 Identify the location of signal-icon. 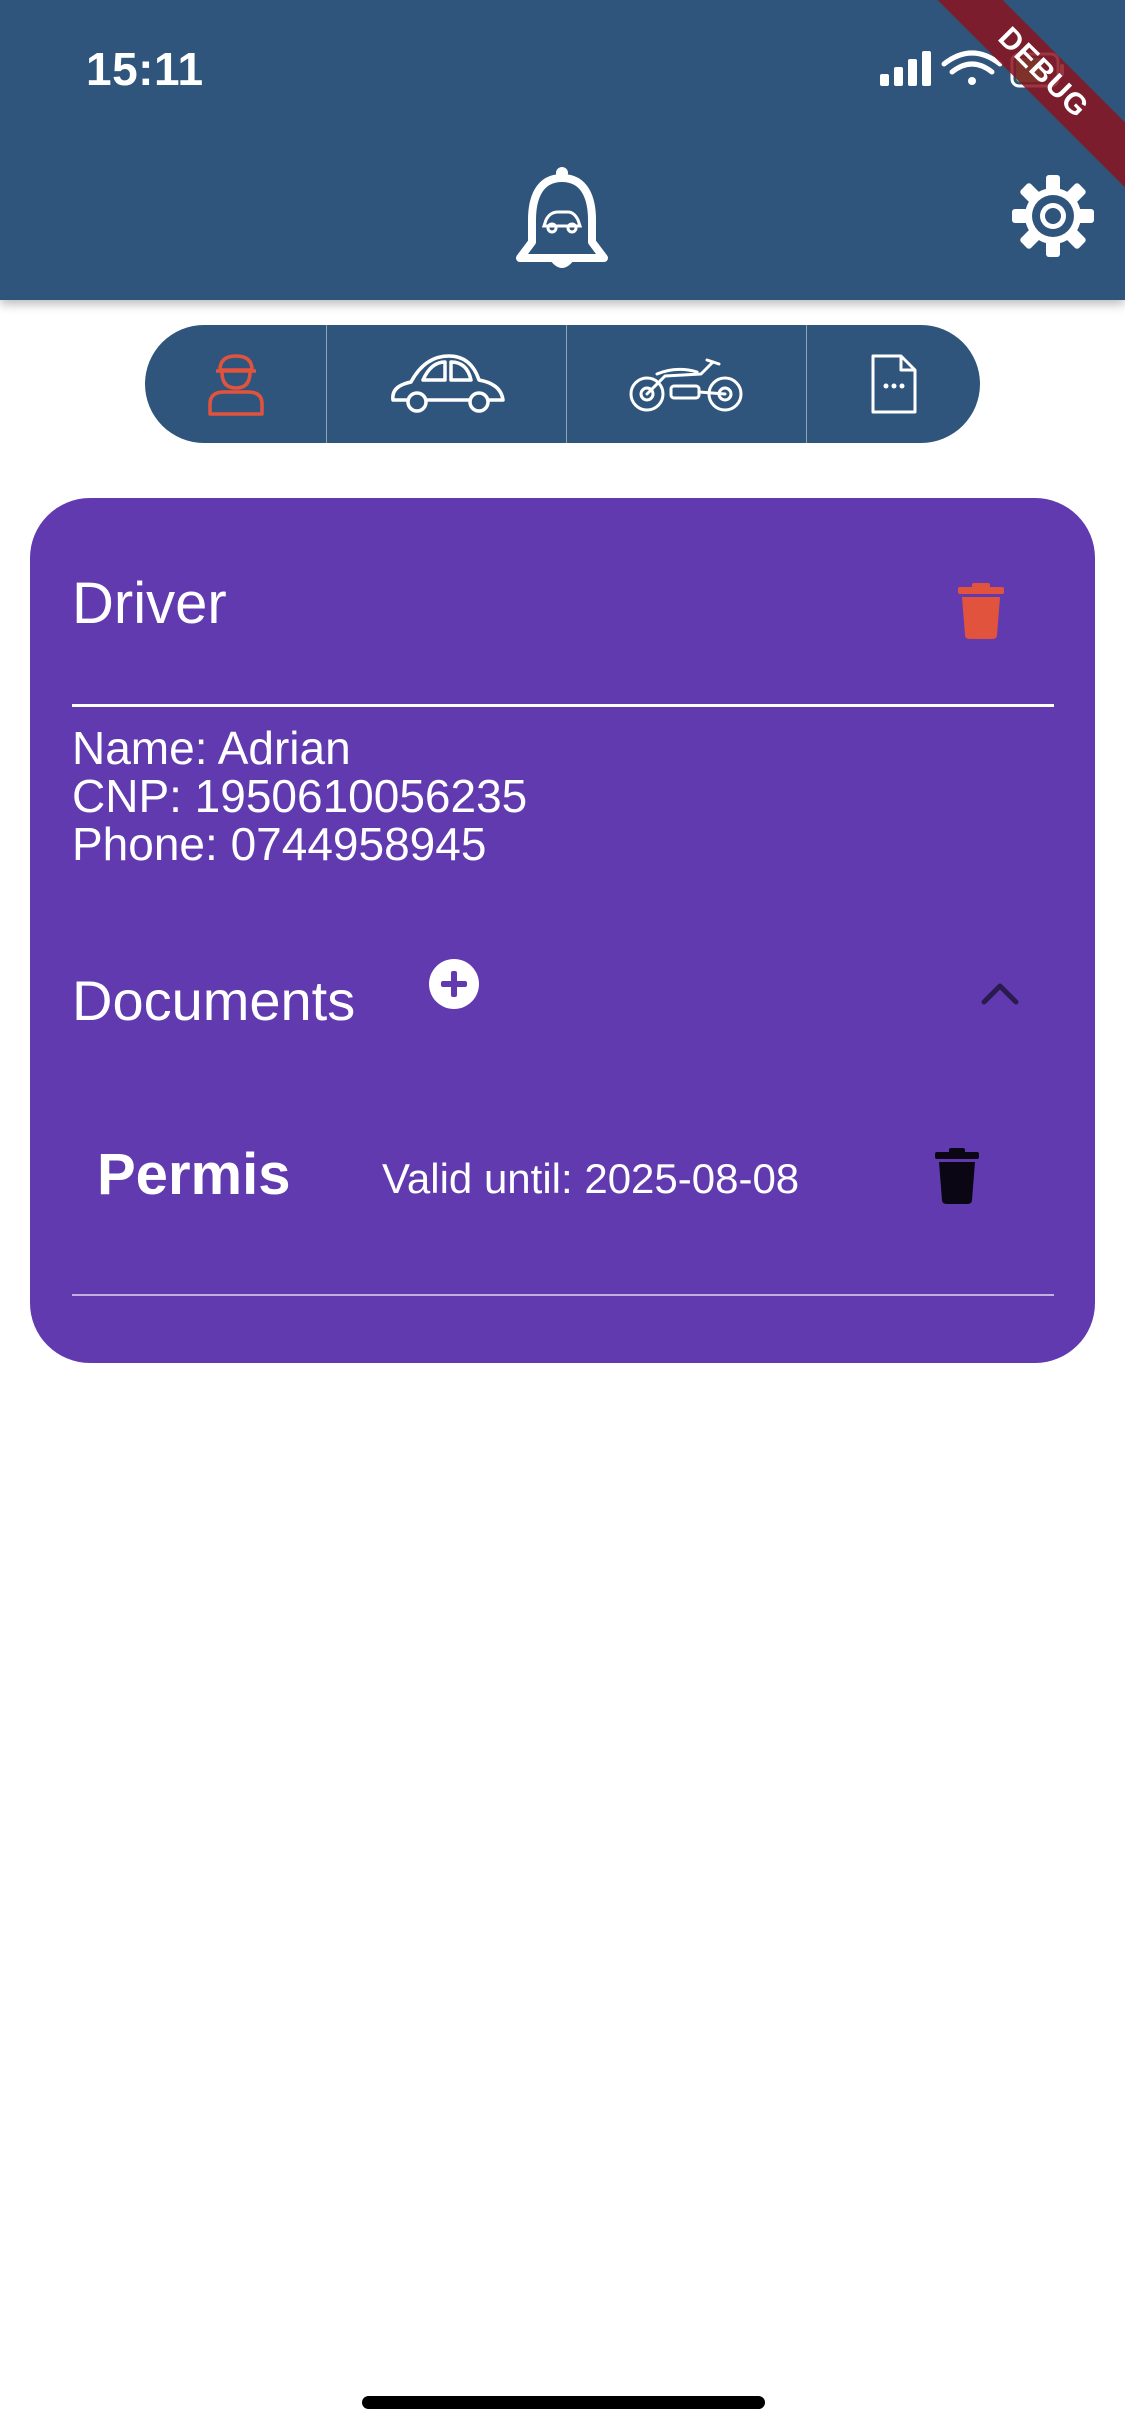
(905, 68).